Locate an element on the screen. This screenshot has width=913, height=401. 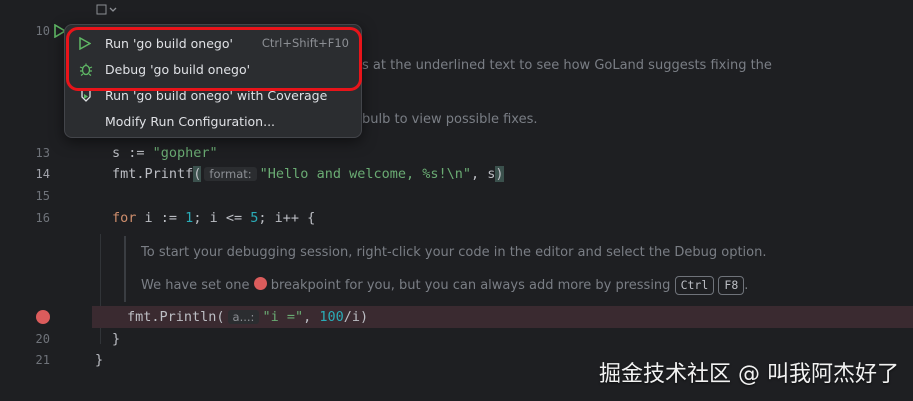
line-number: 21 is located at coordinates (42, 360).